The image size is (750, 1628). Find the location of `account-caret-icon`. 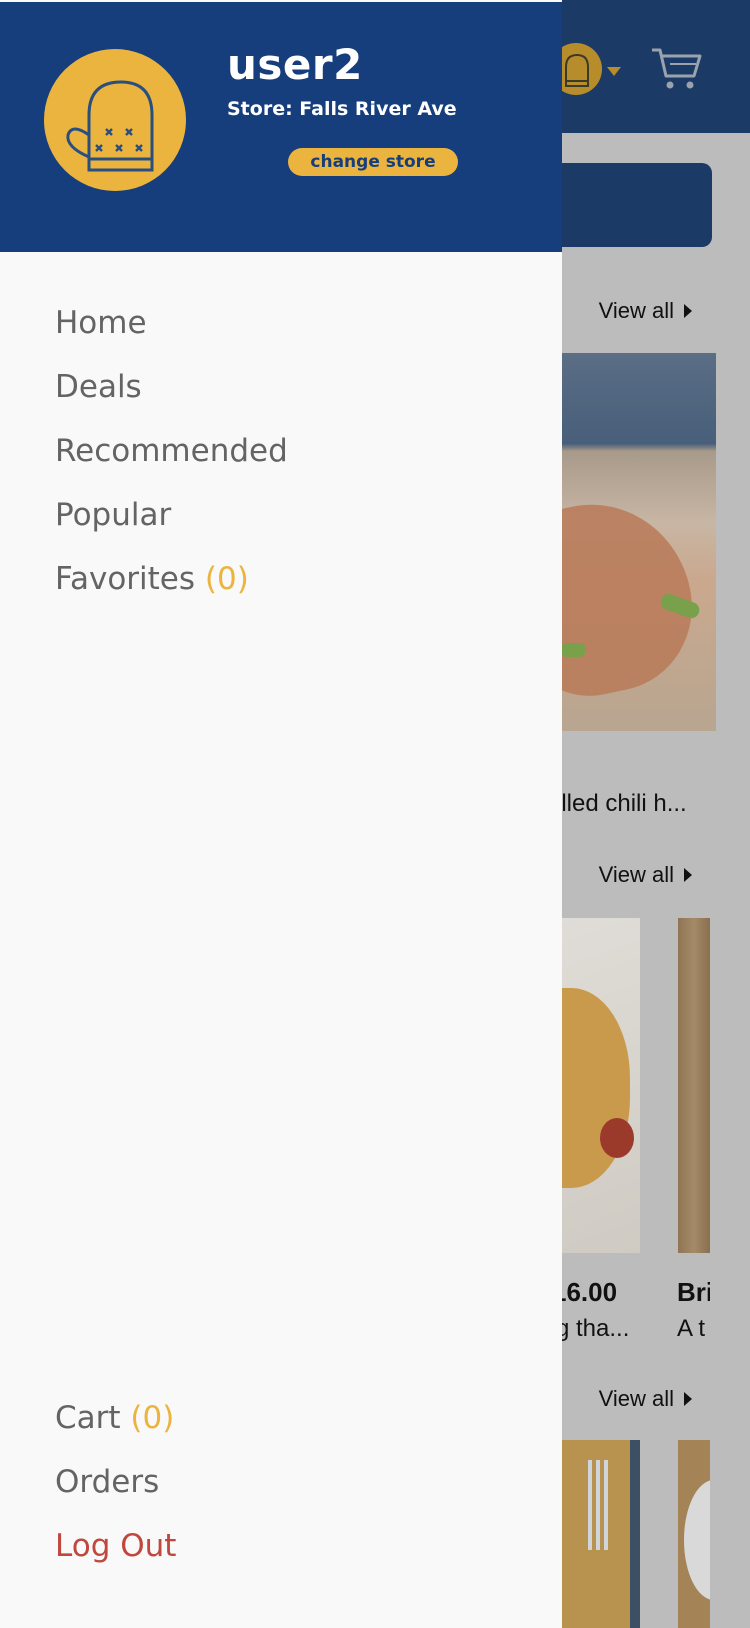

account-caret-icon is located at coordinates (614, 71).